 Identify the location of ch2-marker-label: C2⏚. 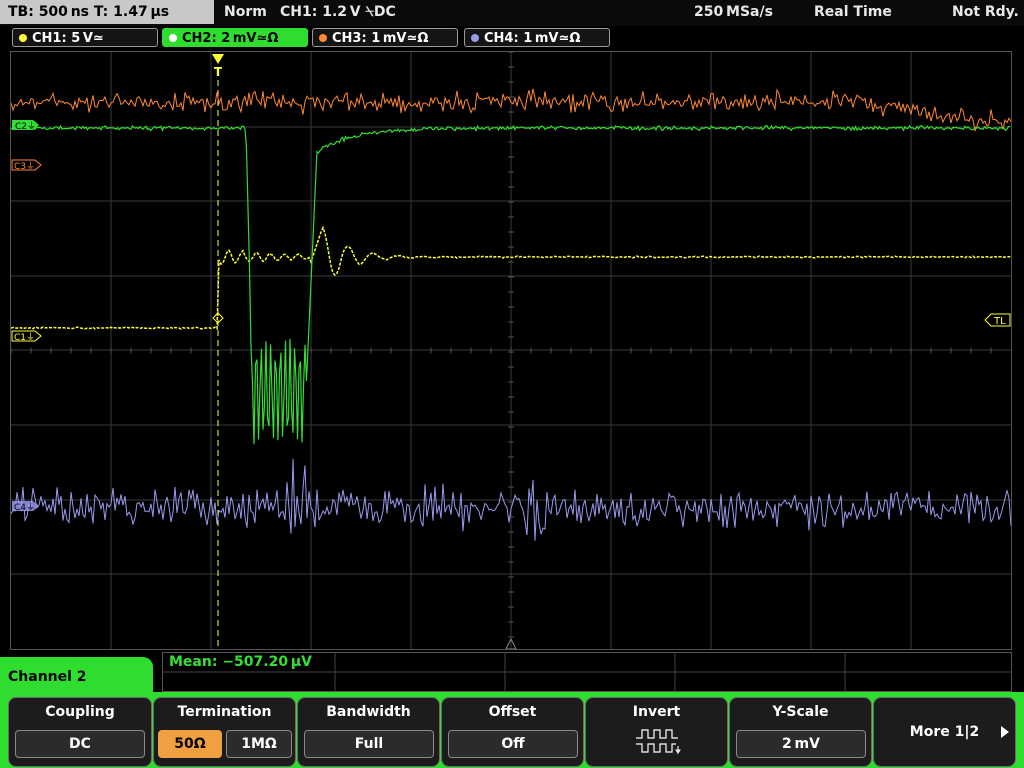
(25, 126).